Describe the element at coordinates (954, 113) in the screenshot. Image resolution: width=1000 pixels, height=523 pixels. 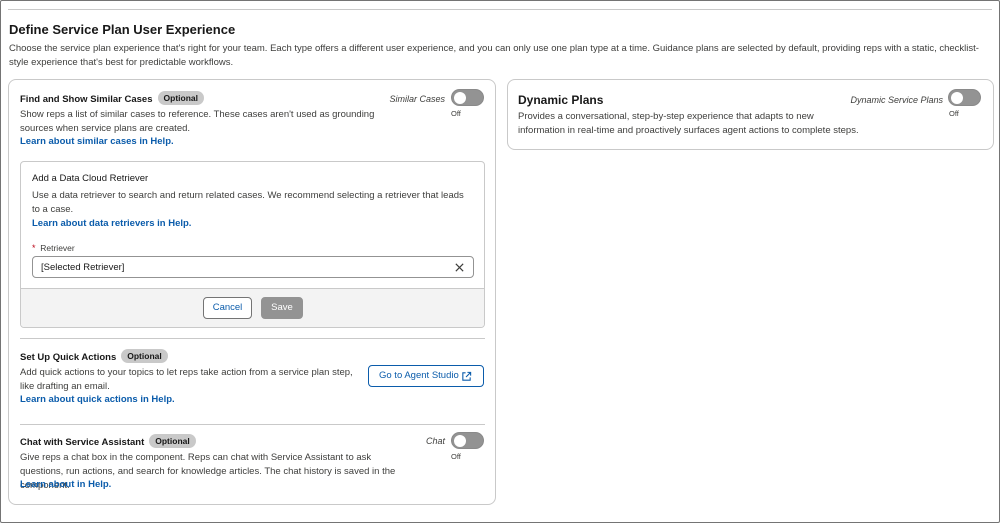
I see `dynamic-plans-toggle-state: Off` at that location.